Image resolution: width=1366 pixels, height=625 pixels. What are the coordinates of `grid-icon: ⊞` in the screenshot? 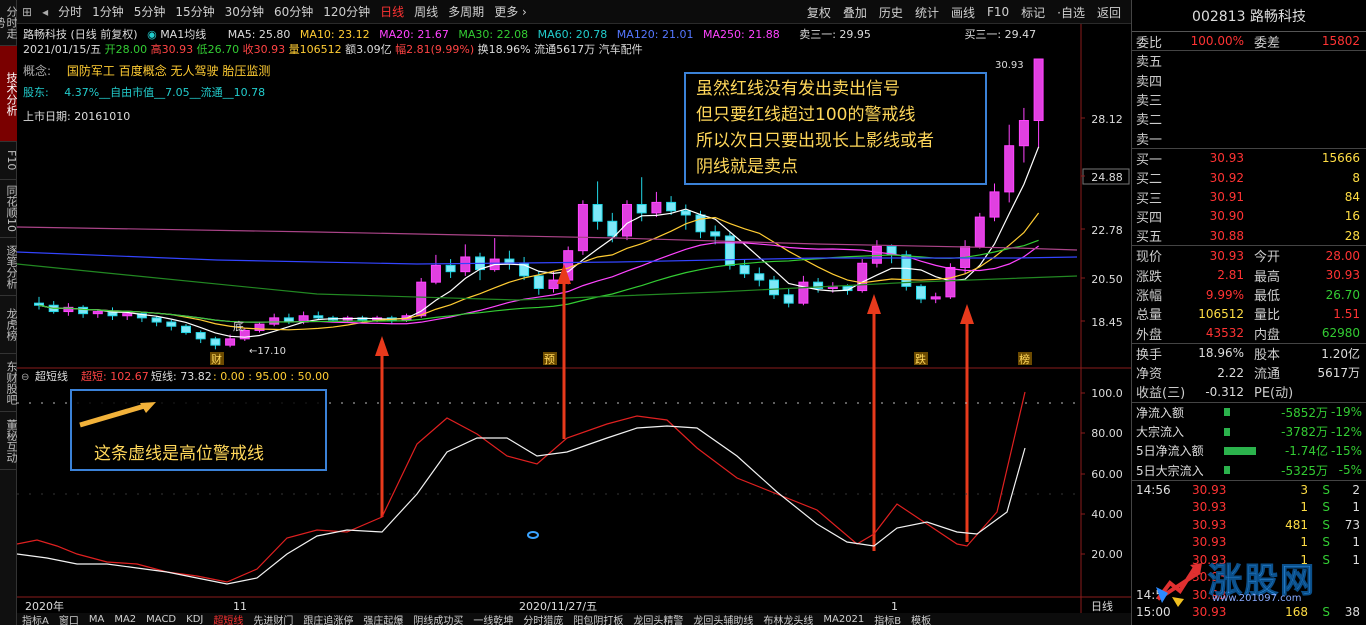 It's located at (27, 12).